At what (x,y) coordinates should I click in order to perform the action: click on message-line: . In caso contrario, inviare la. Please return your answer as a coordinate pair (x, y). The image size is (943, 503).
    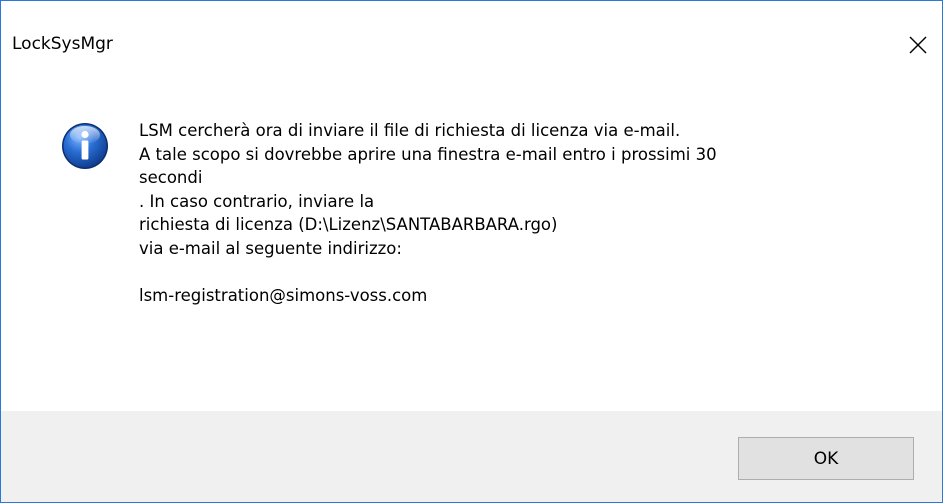
    Looking at the image, I should click on (257, 201).